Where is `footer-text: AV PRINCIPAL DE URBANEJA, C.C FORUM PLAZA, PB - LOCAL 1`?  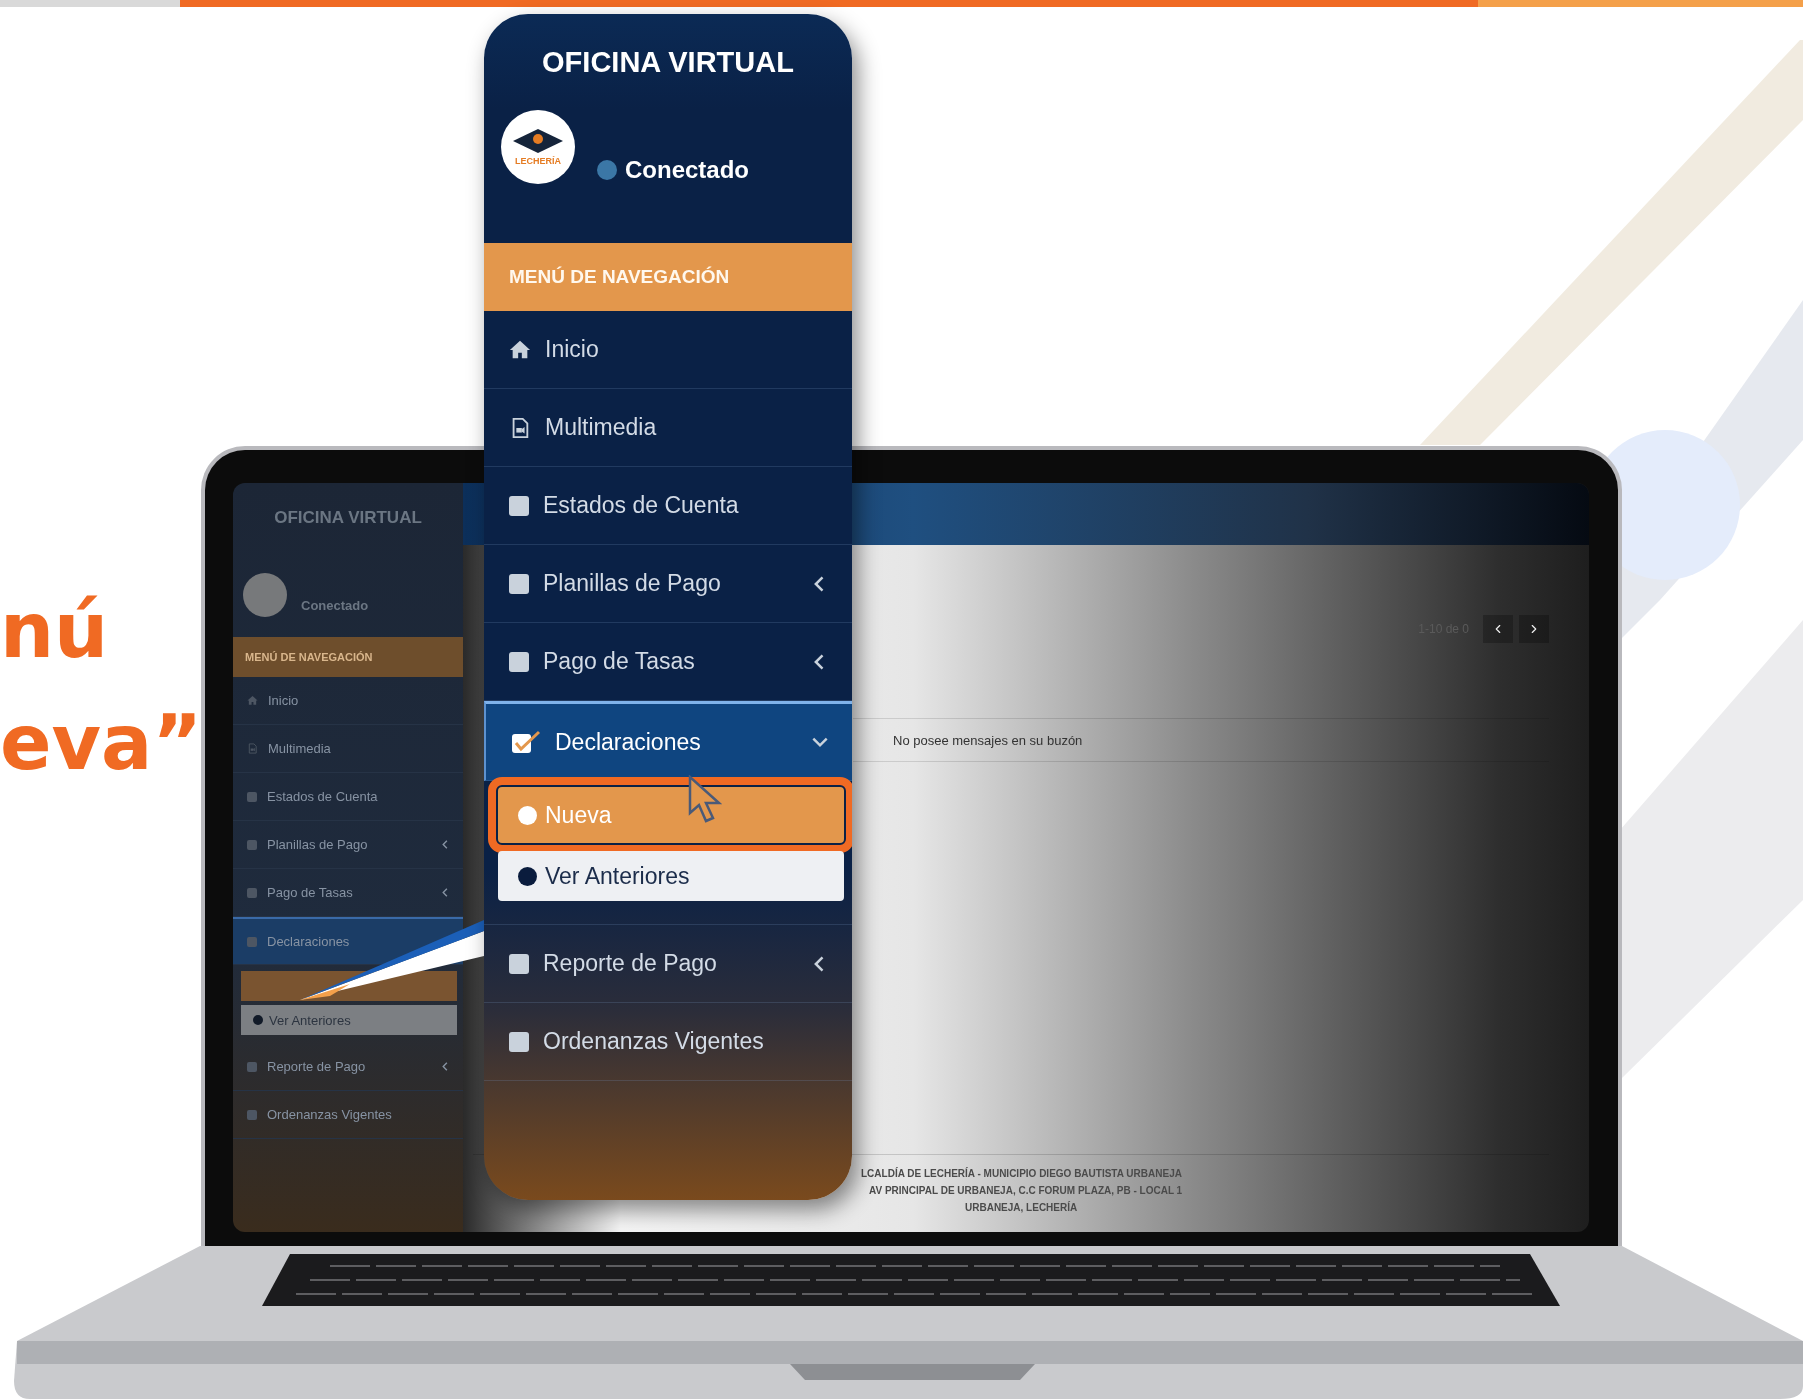
footer-text: AV PRINCIPAL DE URBANEJA, C.C FORUM PLAZA, PB - LOCAL 1 is located at coordinates (1026, 1191).